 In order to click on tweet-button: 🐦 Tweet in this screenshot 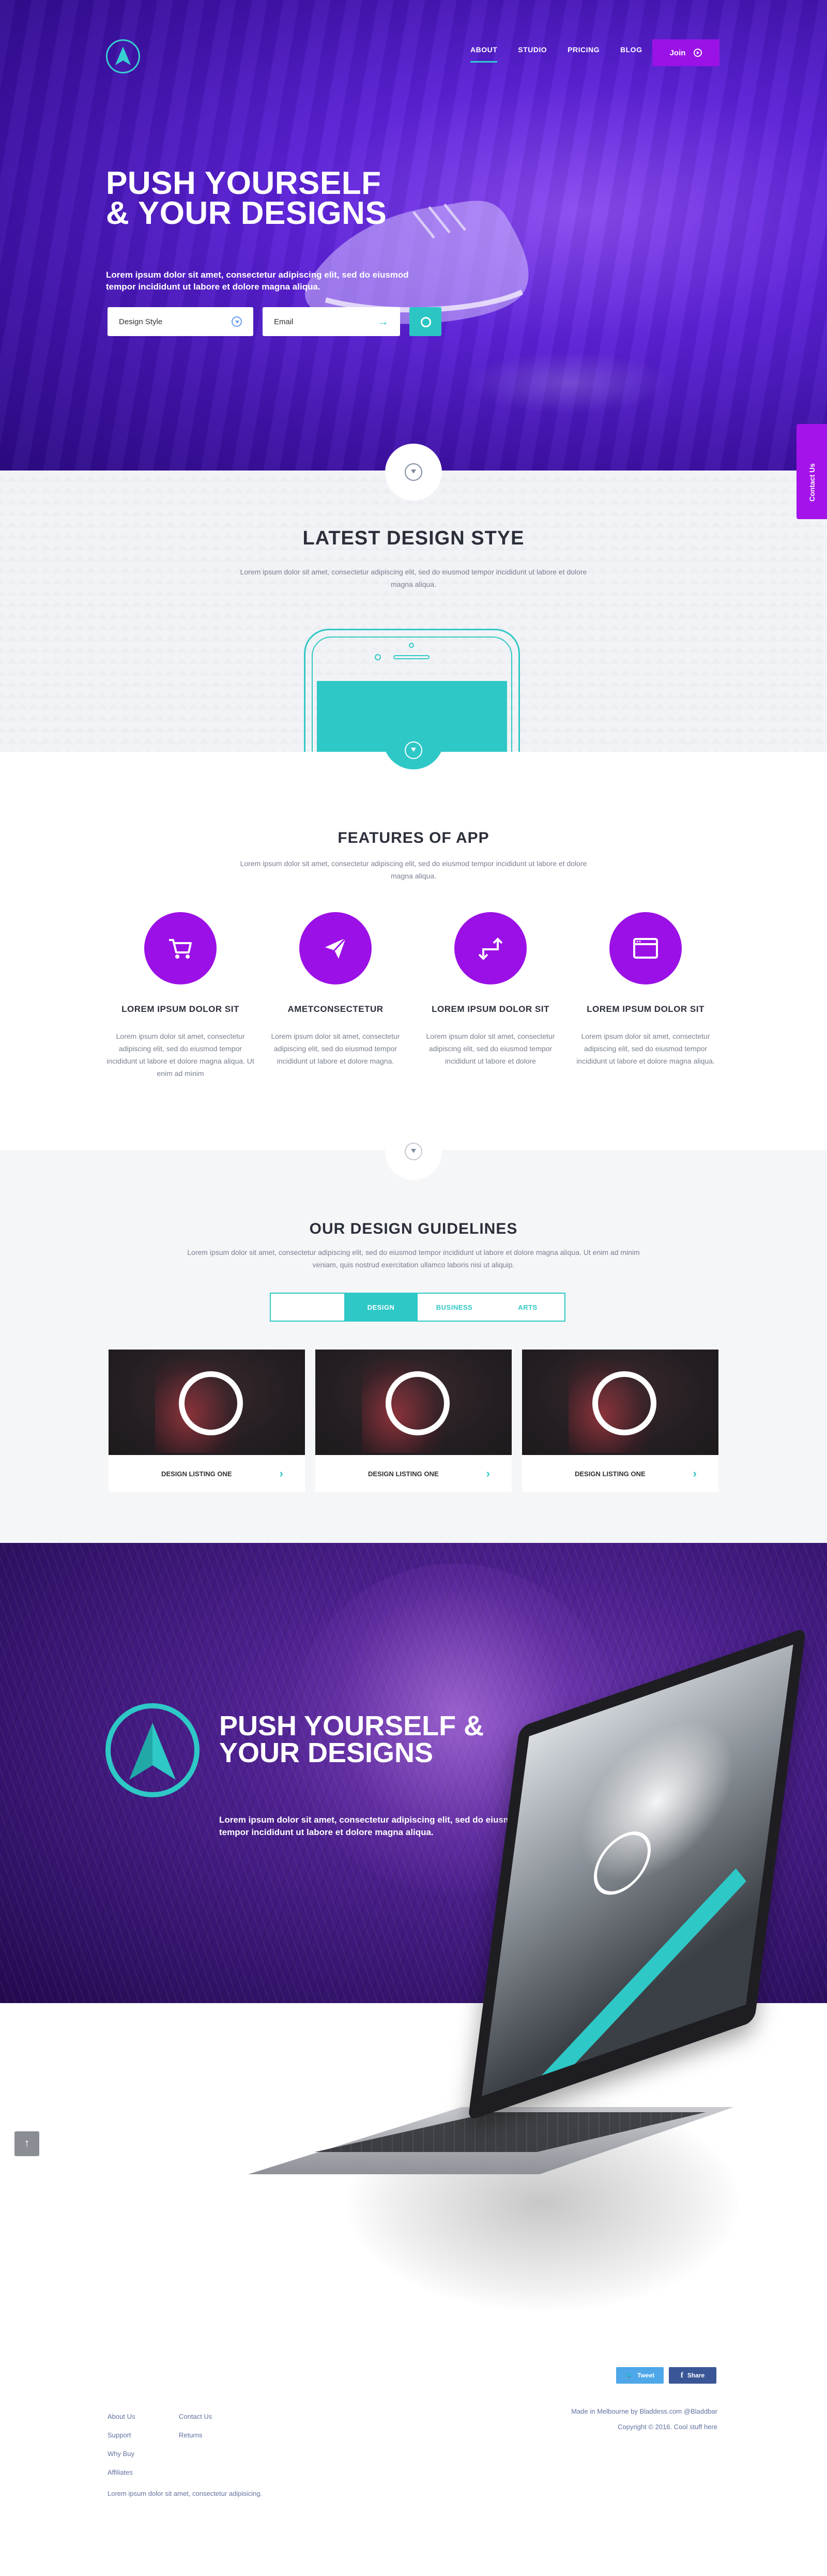, I will do `click(640, 2376)`.